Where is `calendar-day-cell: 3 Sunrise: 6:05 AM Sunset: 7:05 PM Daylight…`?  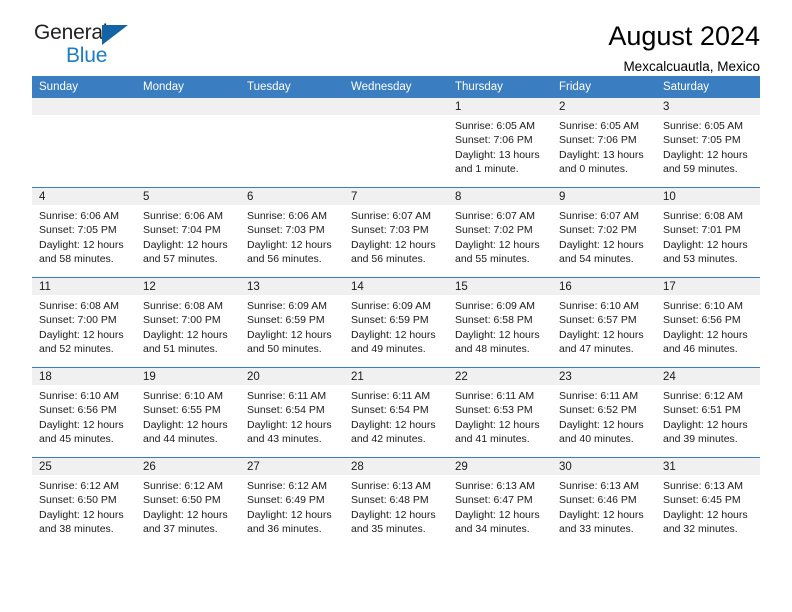 calendar-day-cell: 3 Sunrise: 6:05 AM Sunset: 7:05 PM Daylight… is located at coordinates (708, 143).